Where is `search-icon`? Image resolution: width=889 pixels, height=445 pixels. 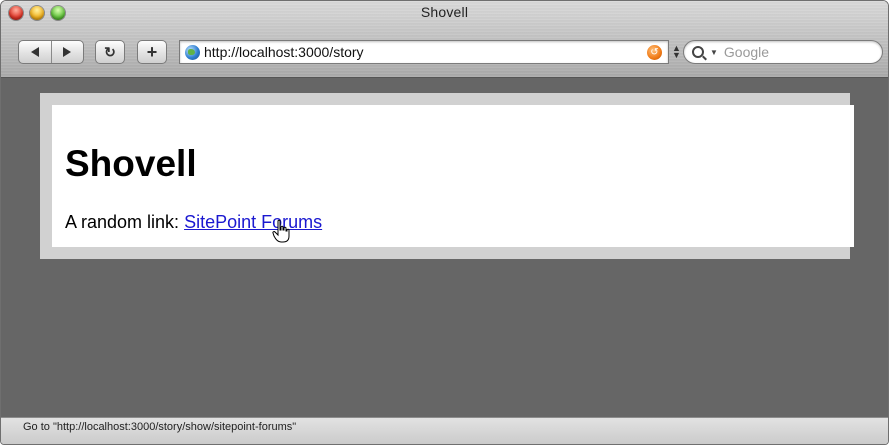
search-icon is located at coordinates (698, 52).